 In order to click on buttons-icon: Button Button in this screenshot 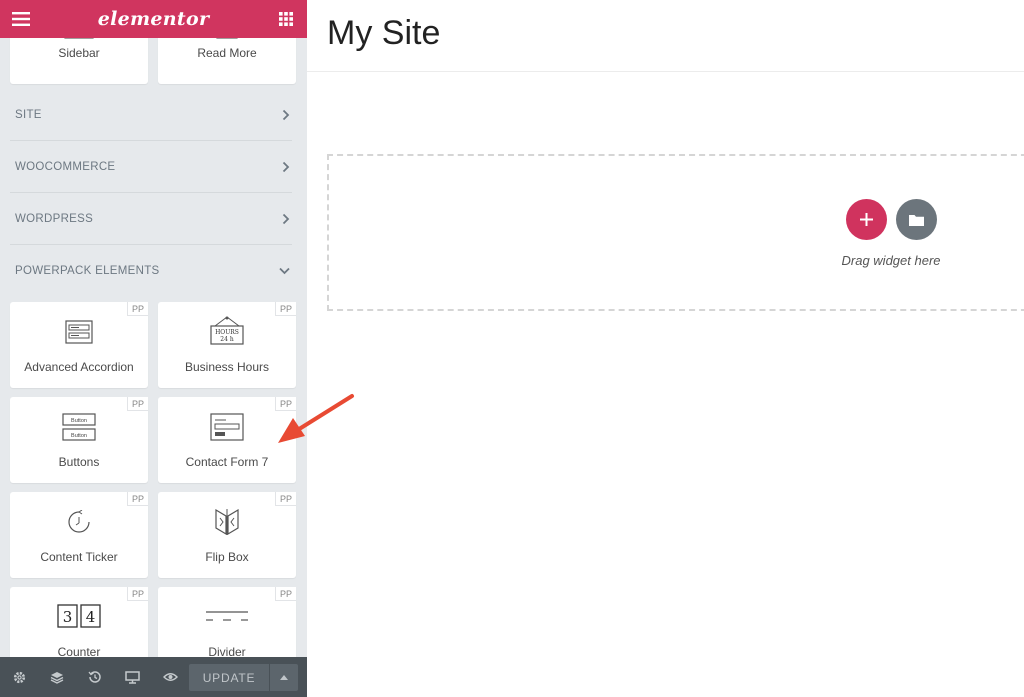, I will do `click(79, 427)`.